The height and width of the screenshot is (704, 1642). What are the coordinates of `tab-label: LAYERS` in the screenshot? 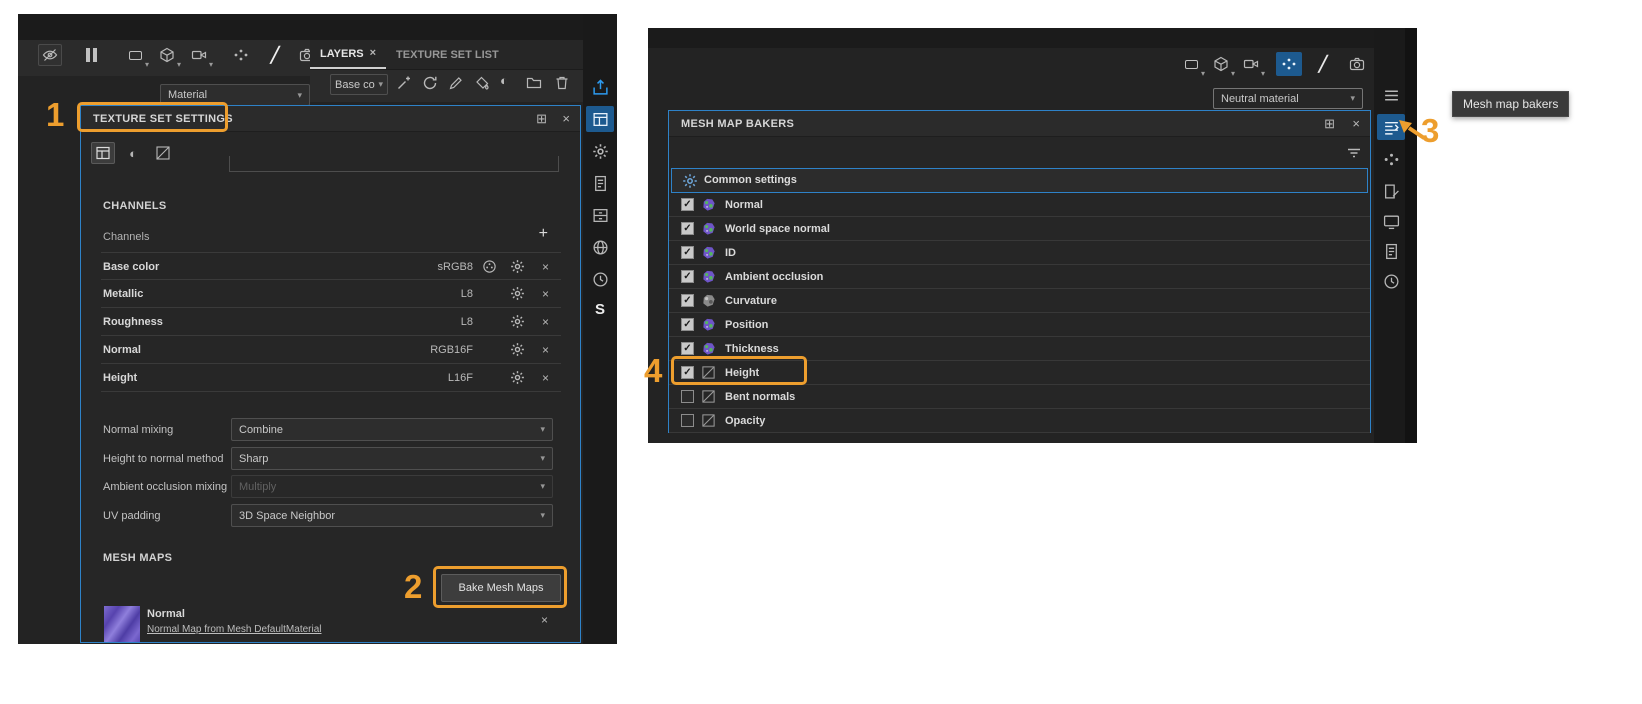 It's located at (342, 53).